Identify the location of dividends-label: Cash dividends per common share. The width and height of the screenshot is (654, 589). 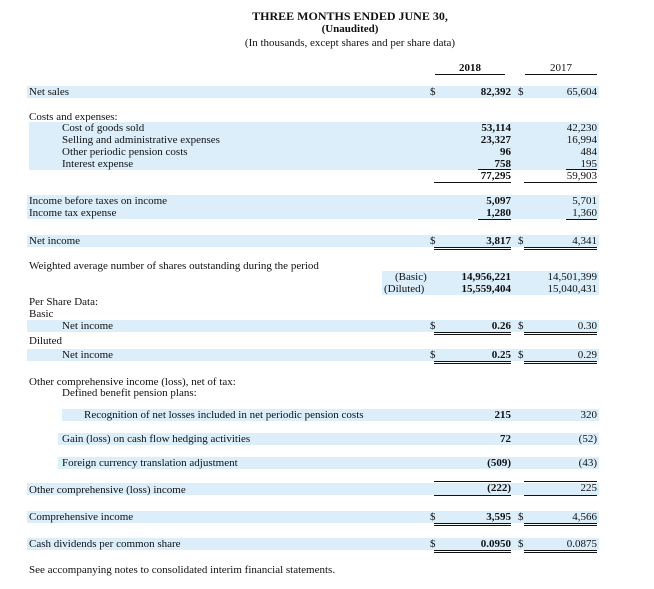
(105, 544).